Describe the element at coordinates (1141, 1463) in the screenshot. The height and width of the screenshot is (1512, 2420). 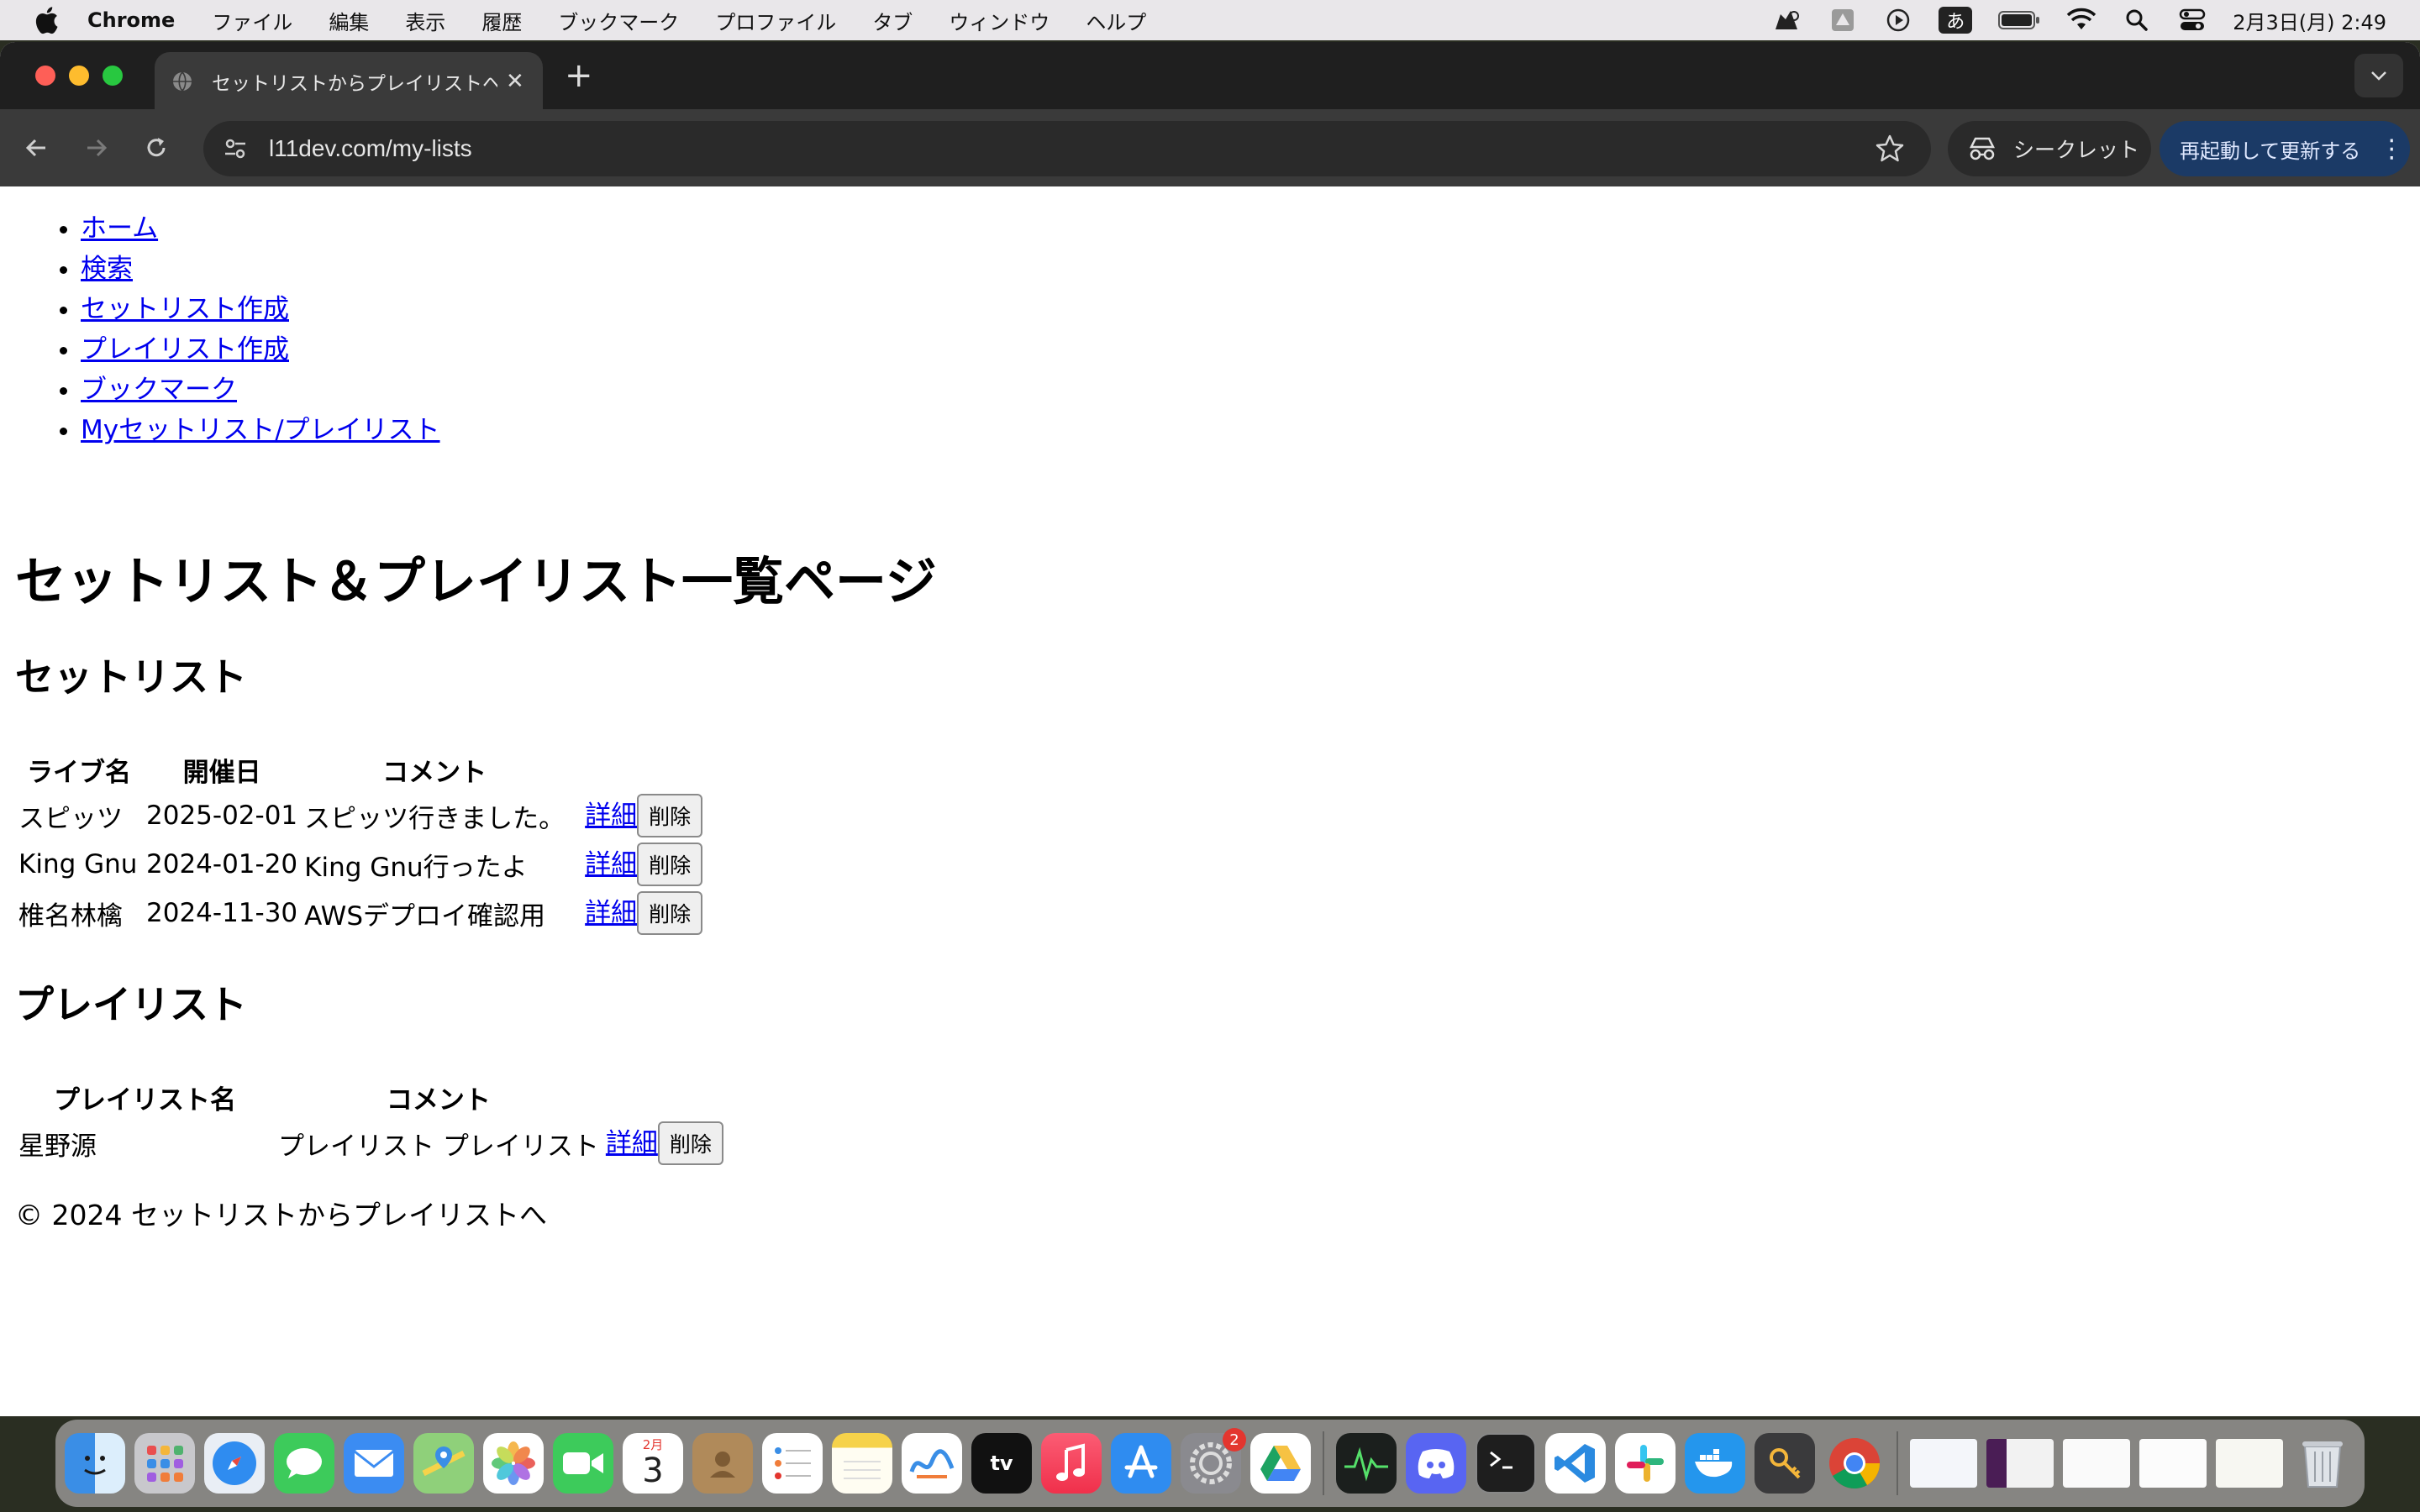
I see `app-store-icon` at that location.